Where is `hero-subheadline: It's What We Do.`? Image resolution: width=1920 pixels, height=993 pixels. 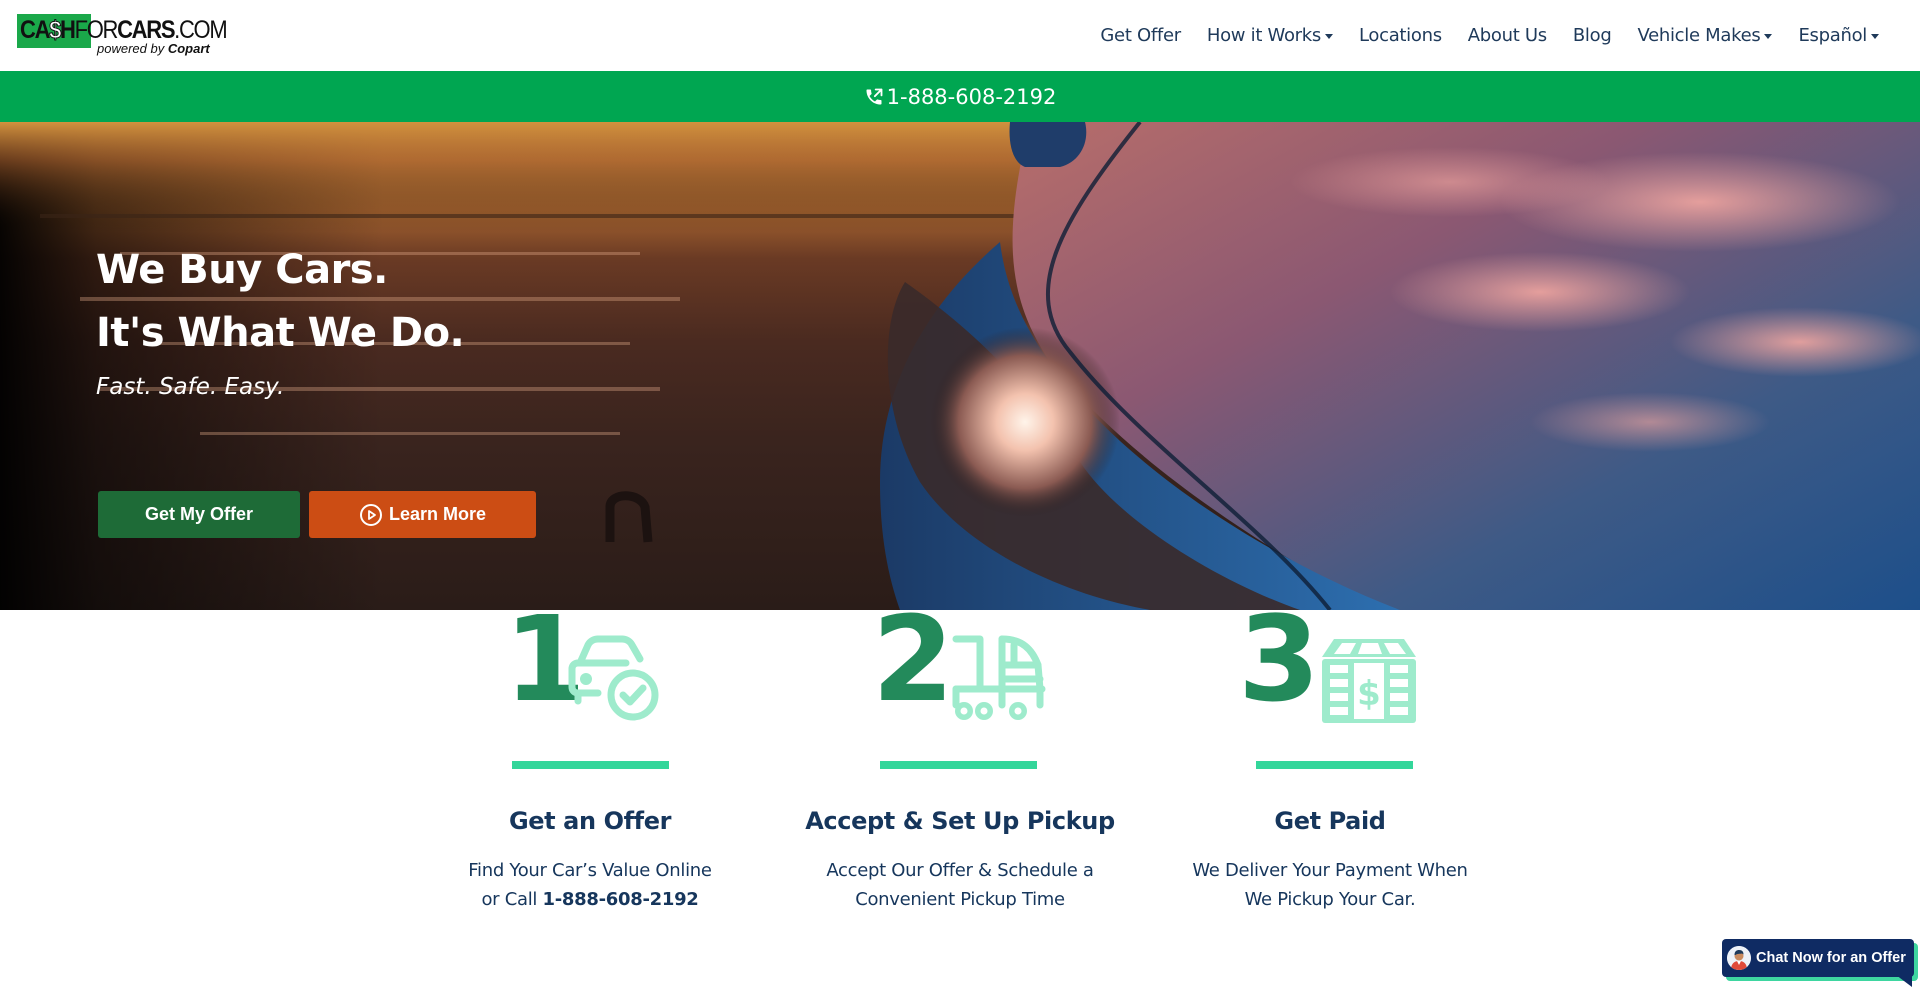 hero-subheadline: It's What We Do. is located at coordinates (280, 333).